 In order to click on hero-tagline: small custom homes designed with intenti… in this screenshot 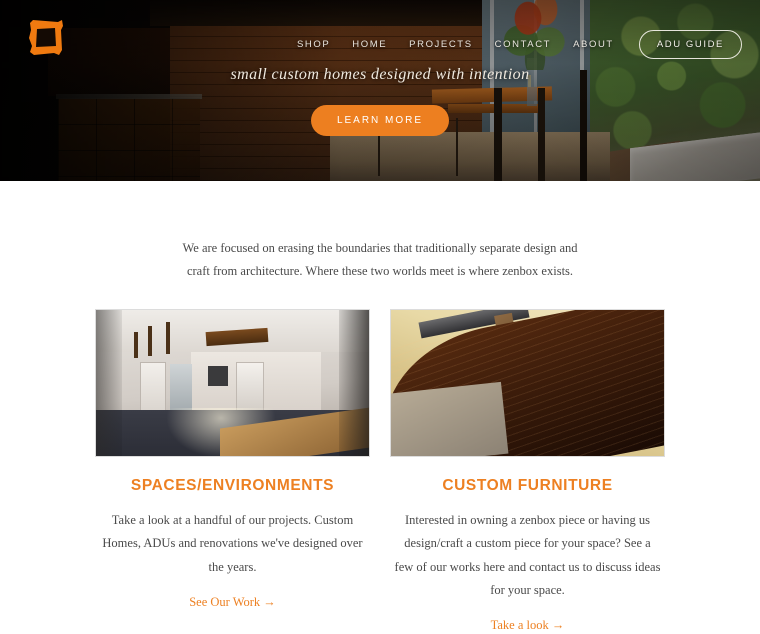, I will do `click(380, 74)`.